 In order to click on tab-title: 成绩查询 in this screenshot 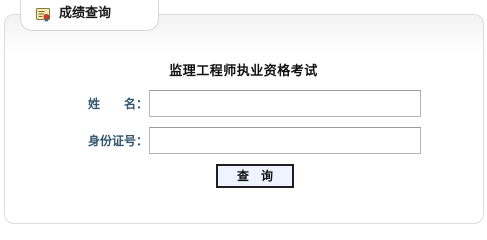, I will do `click(85, 13)`.